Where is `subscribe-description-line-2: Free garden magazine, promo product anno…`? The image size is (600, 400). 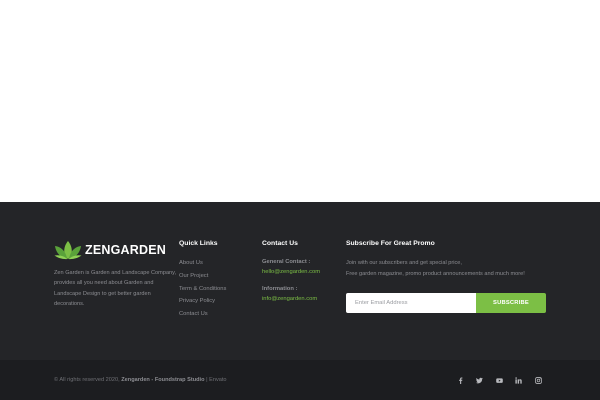 subscribe-description-line-2: Free garden magazine, promo product anno… is located at coordinates (435, 274).